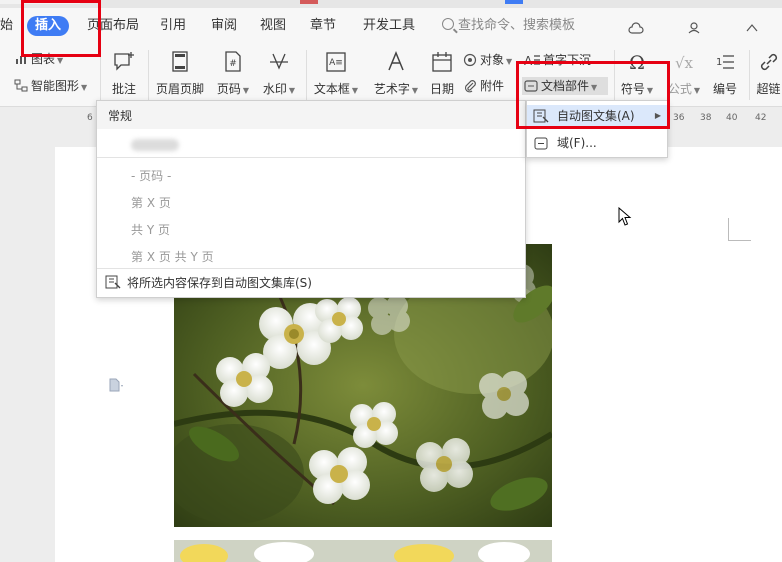  What do you see at coordinates (179, 89) in the screenshot?
I see `header-footer-label: 页眉页脚` at bounding box center [179, 89].